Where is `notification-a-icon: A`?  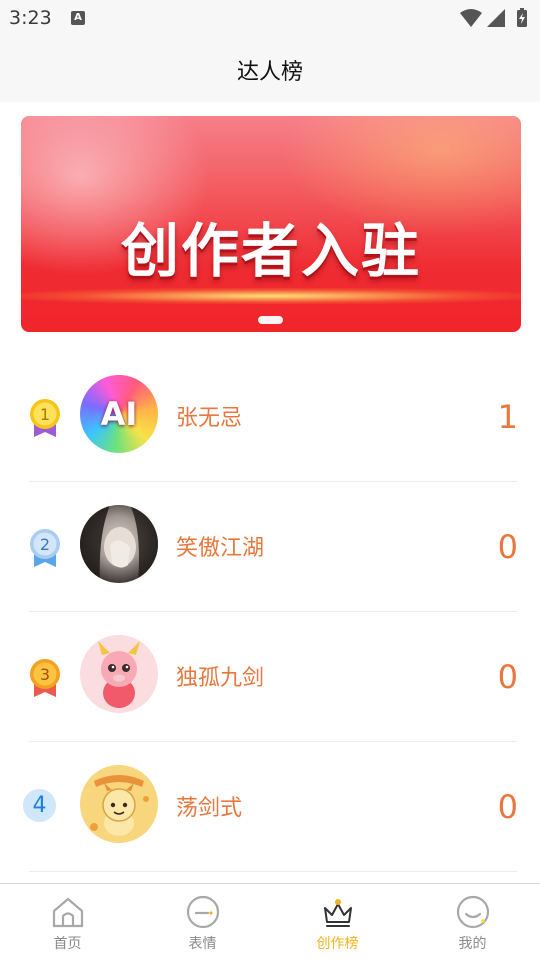
notification-a-icon: A is located at coordinates (78, 18).